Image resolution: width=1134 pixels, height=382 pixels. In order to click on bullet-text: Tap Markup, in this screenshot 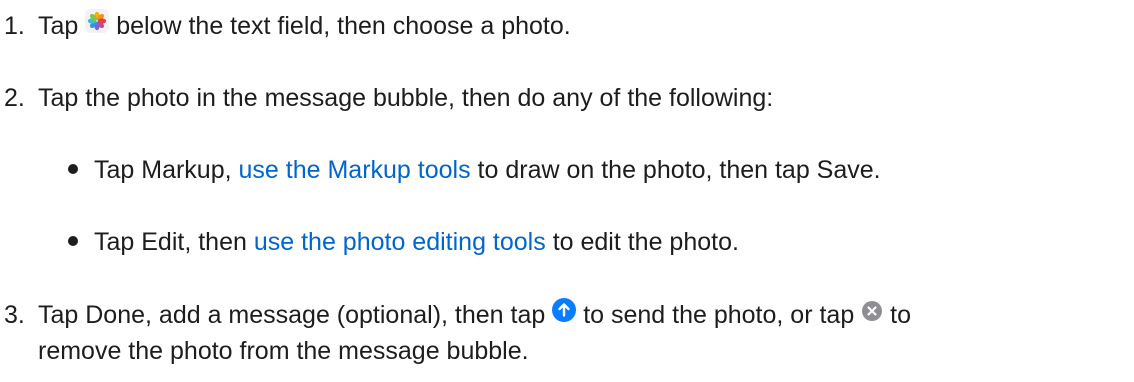, I will do `click(163, 170)`.